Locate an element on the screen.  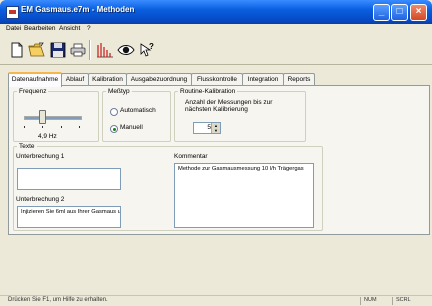
radio-automatisch-label: Automatisch is located at coordinates (138, 110).